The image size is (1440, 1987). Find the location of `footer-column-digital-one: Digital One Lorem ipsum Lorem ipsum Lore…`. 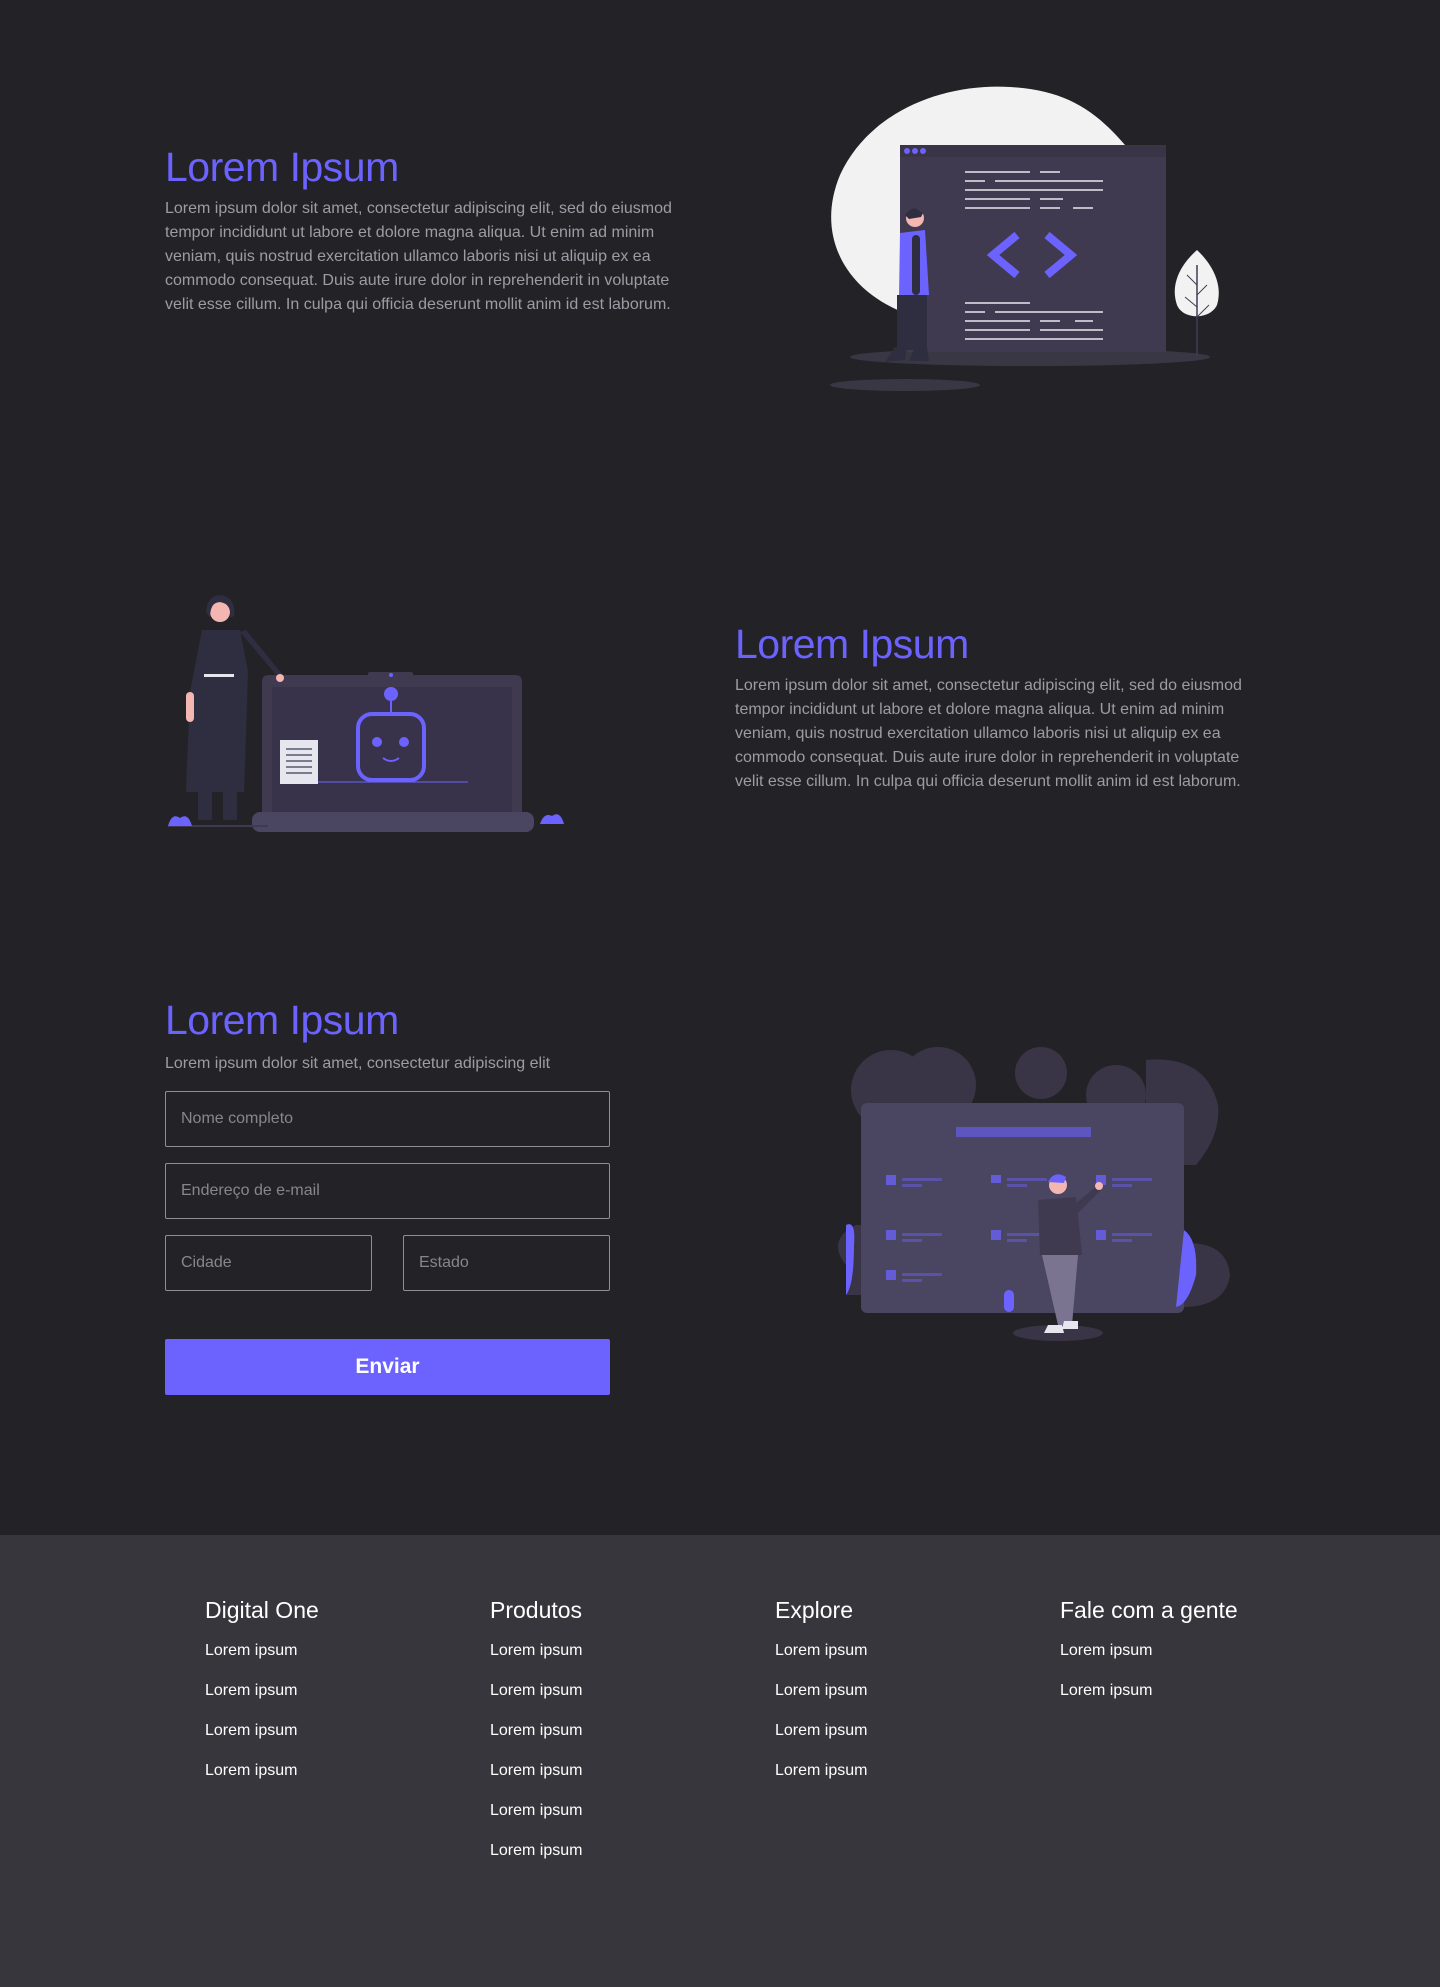

footer-column-digital-one: Digital One Lorem ipsum Lorem ipsum Lore… is located at coordinates (262, 1697).